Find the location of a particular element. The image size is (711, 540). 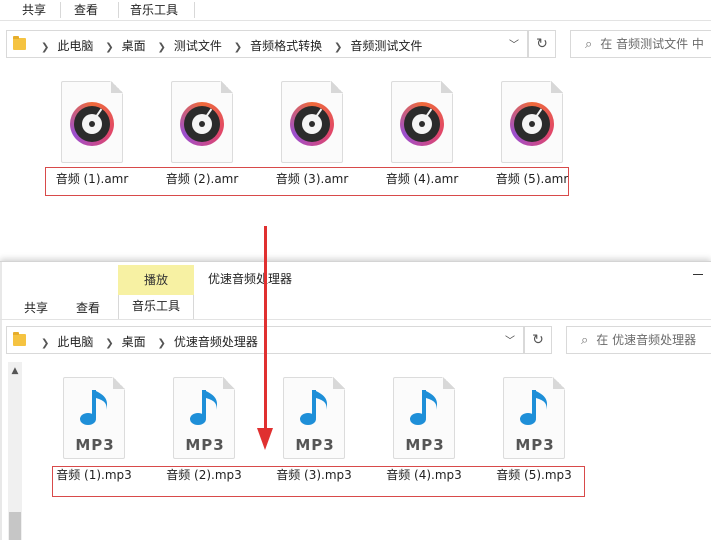

address-bar: ❯ 此电脑 ❯ 桌面 ❯ 测试文件 ❯ 音频格式转换 ❯ 音频测试文件 ﹀ is located at coordinates (267, 44).